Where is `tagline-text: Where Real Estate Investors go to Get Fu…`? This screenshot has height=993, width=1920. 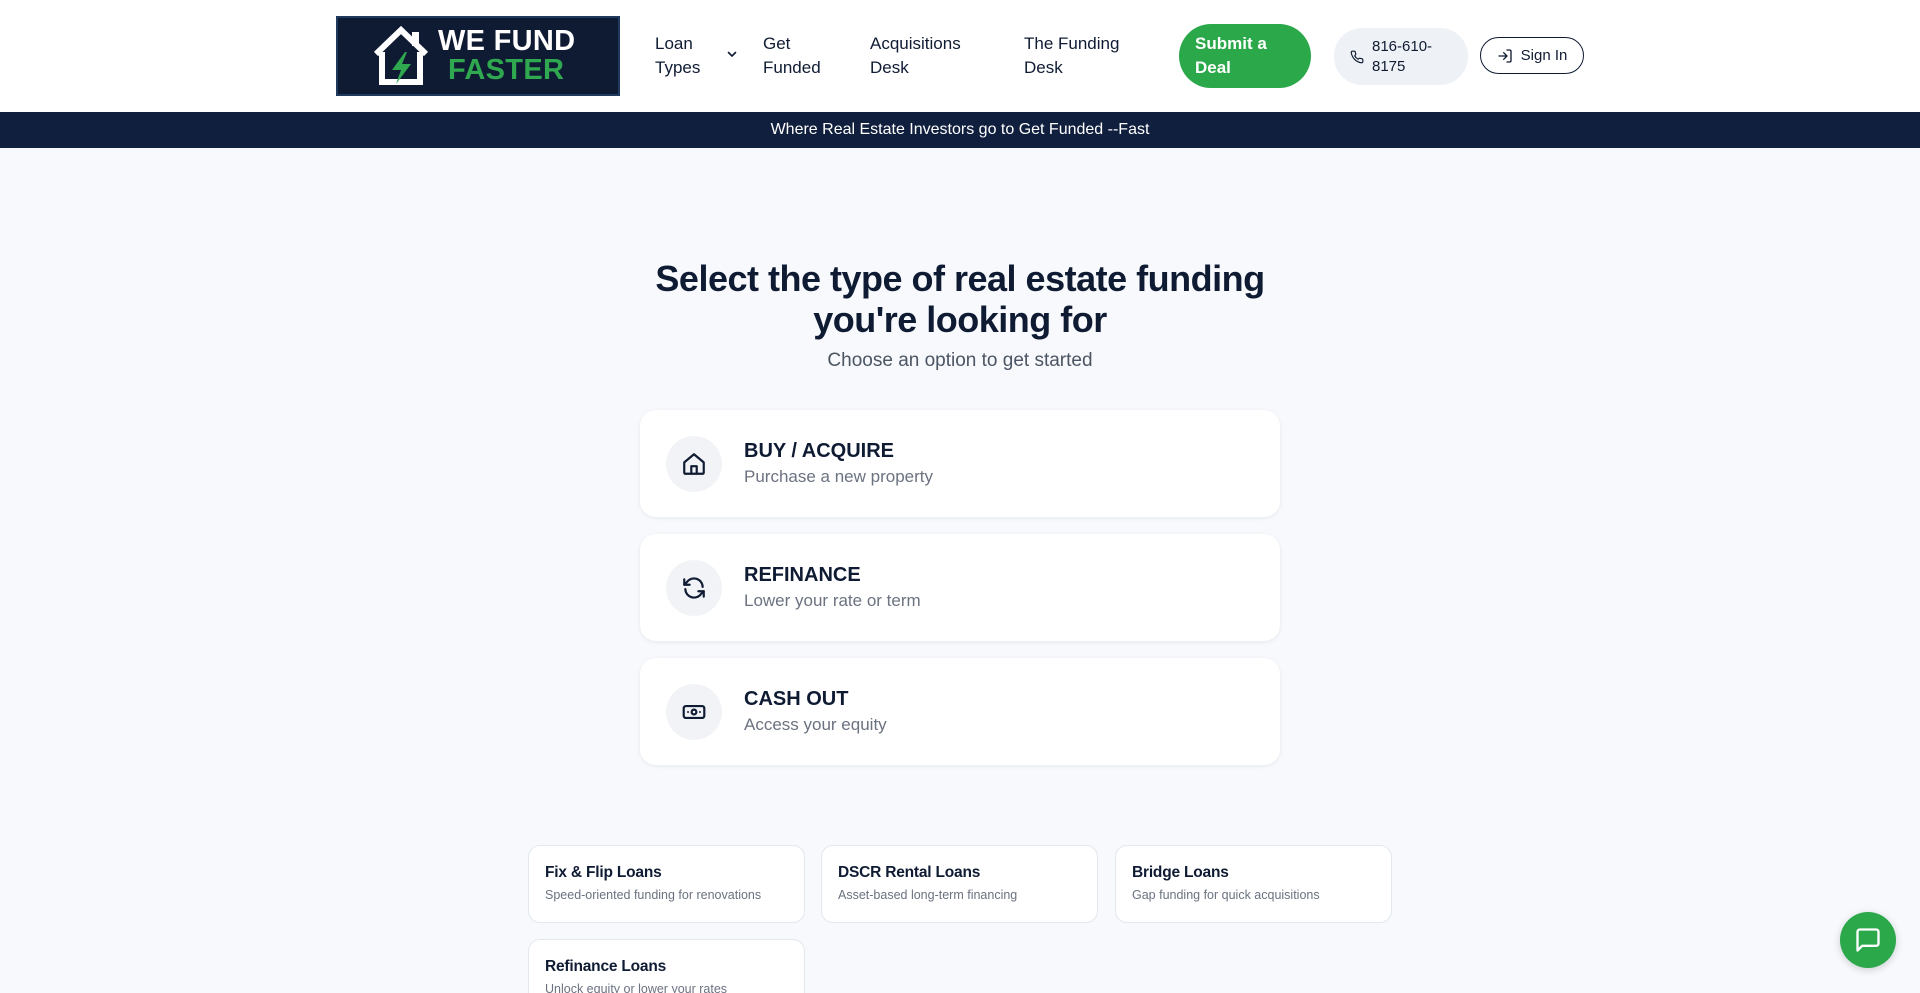
tagline-text: Where Real Estate Investors go to Get Fu… is located at coordinates (960, 129).